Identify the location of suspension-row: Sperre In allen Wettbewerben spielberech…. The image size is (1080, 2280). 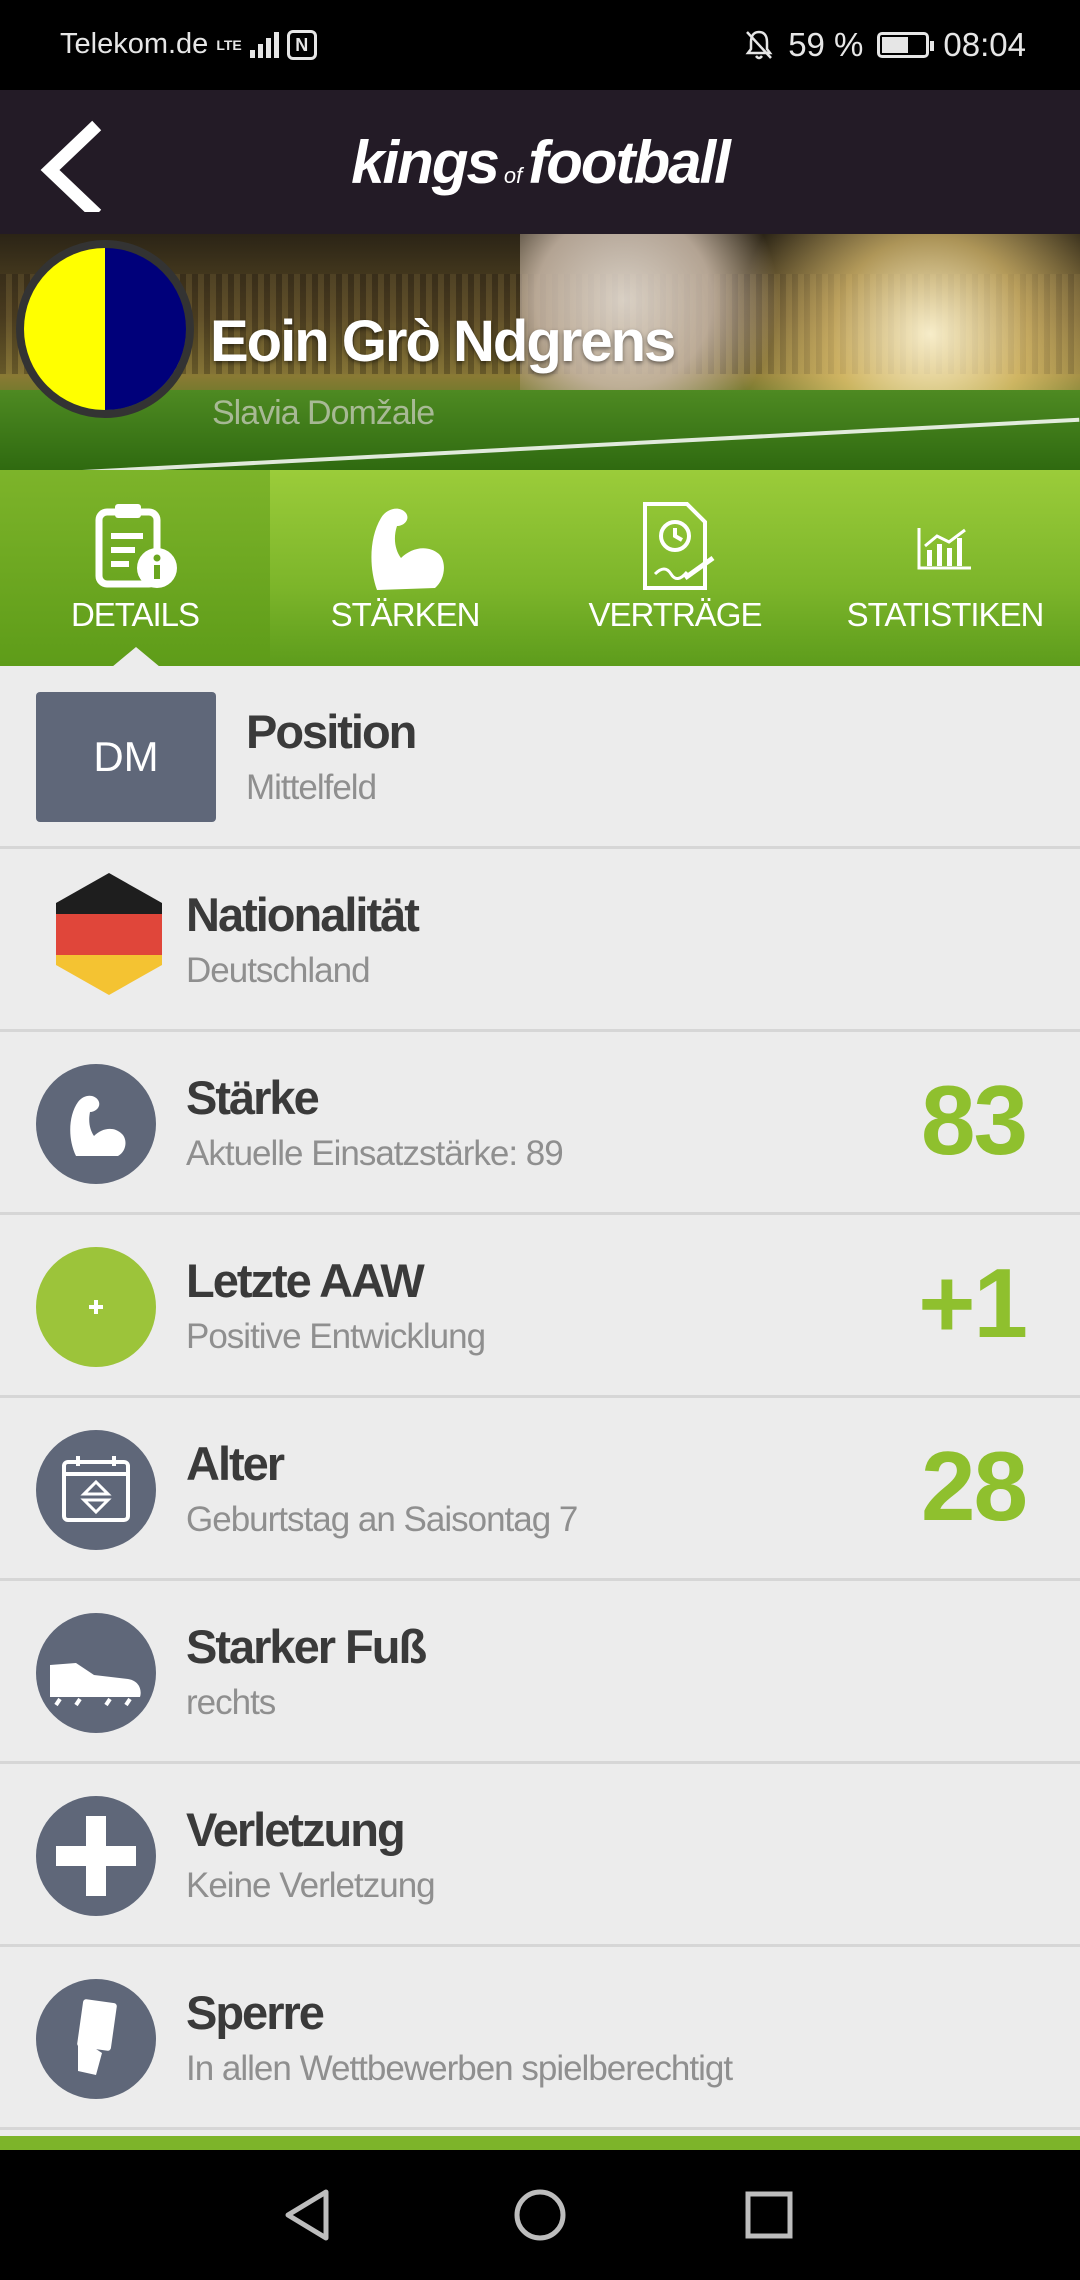
(540, 2038).